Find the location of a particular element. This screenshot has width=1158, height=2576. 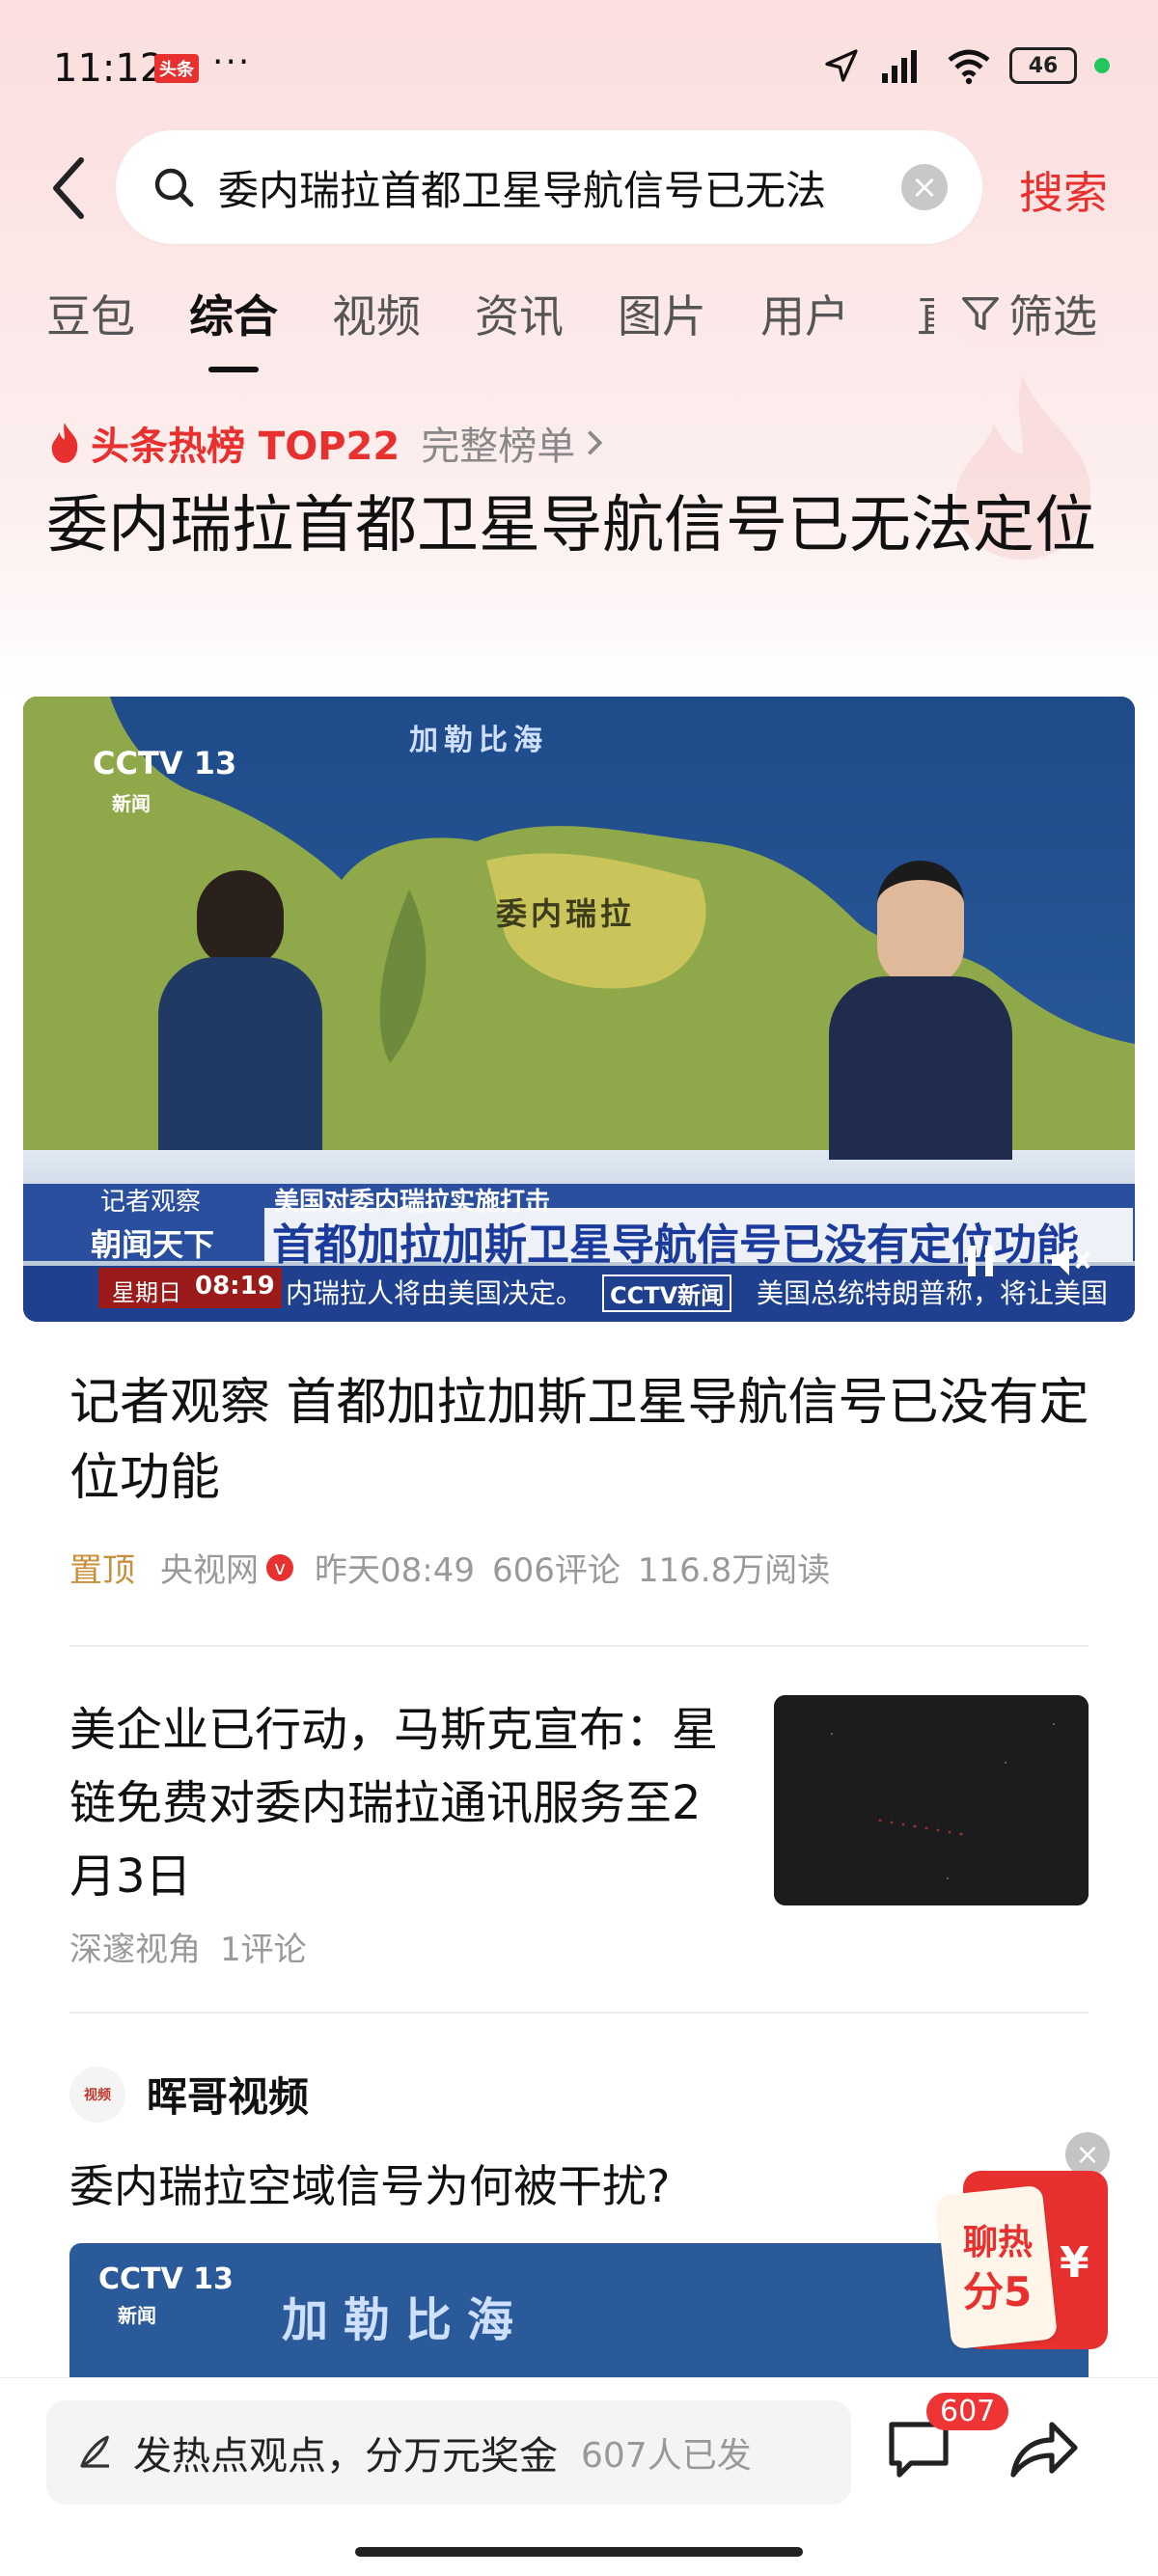

home-indicator is located at coordinates (579, 2552).